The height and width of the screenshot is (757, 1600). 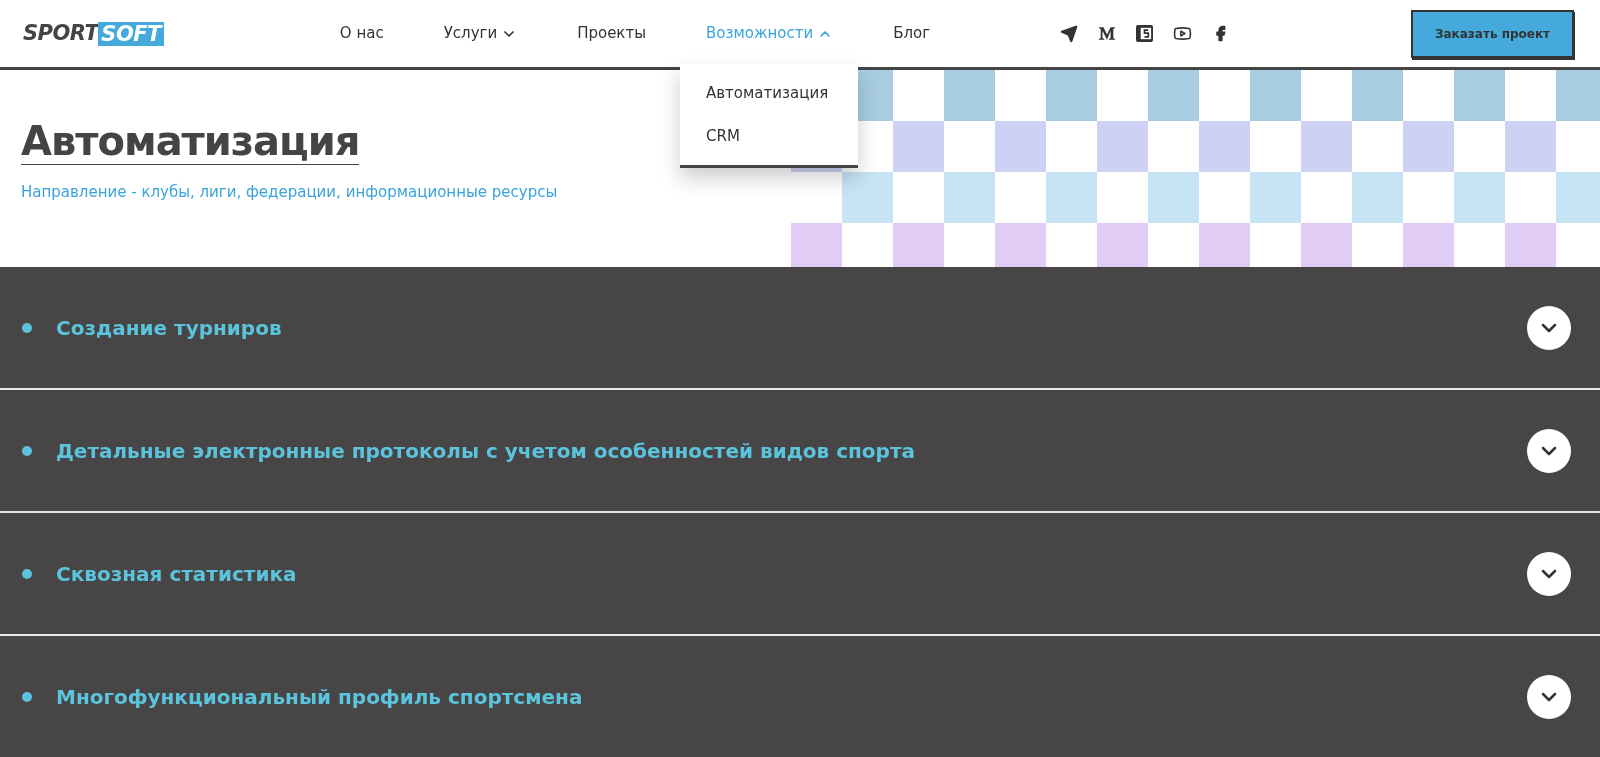 What do you see at coordinates (1145, 33) in the screenshot?
I see `s-badge-icon` at bounding box center [1145, 33].